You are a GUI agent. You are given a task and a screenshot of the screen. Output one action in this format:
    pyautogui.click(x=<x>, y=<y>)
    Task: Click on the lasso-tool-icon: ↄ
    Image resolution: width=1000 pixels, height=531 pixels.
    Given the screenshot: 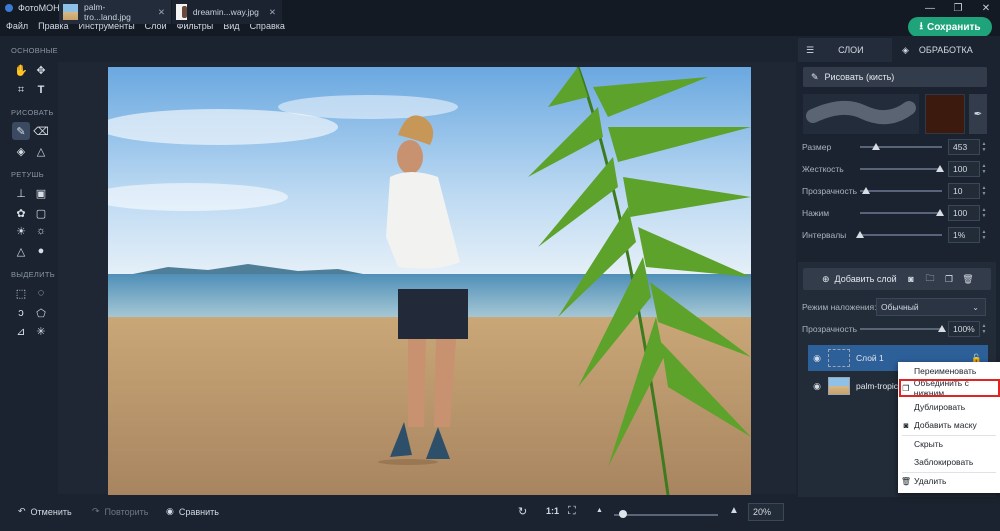 What is the action you would take?
    pyautogui.click(x=21, y=313)
    